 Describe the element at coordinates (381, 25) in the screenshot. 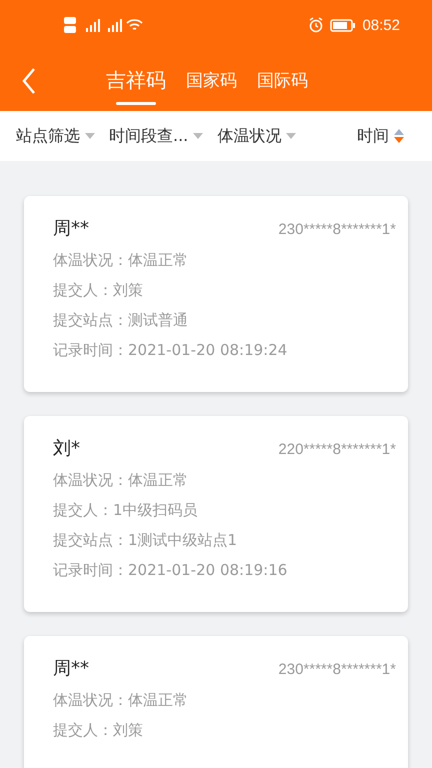

I see `status-time: 08:52` at that location.